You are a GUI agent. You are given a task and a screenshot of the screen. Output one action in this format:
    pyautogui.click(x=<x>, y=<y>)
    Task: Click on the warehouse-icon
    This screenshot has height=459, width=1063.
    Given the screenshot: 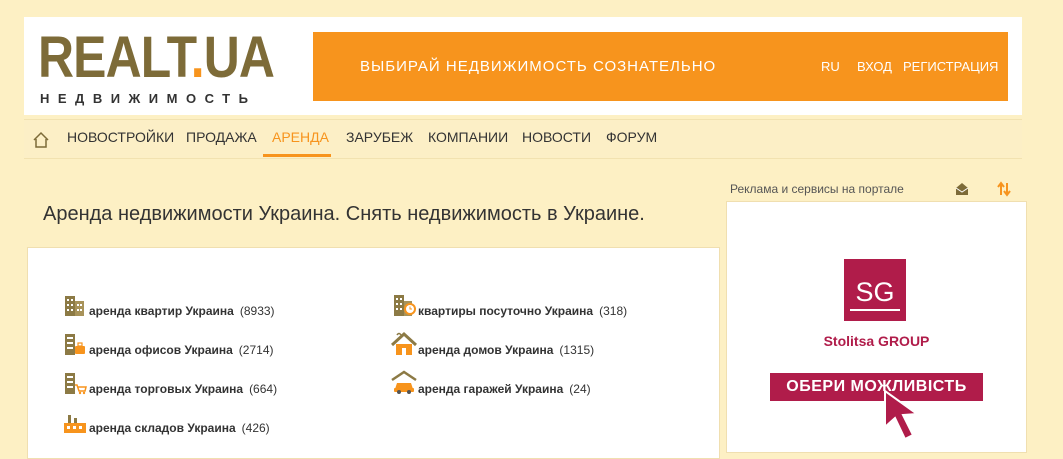 What is the action you would take?
    pyautogui.click(x=75, y=424)
    